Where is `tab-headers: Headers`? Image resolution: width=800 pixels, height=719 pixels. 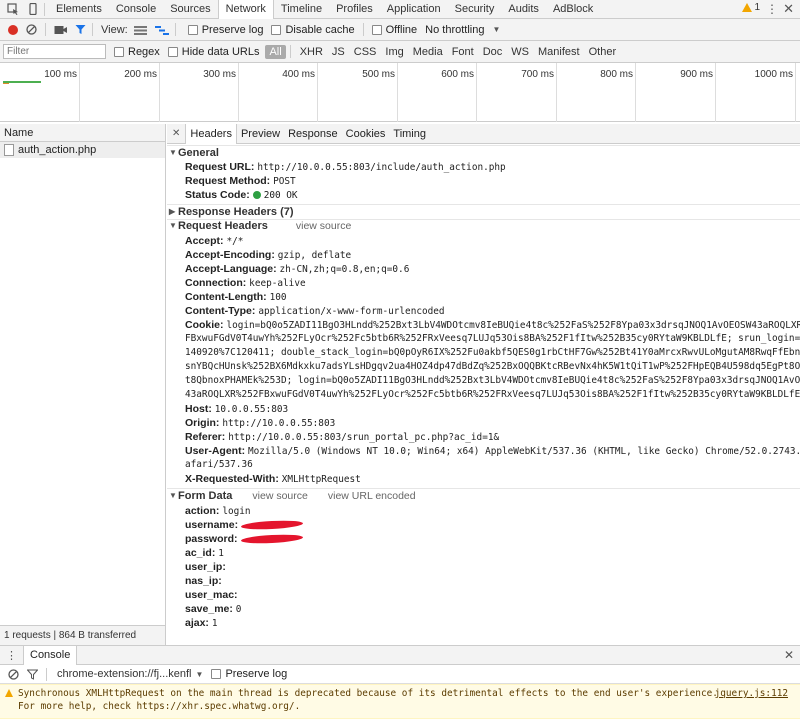 tab-headers: Headers is located at coordinates (211, 134).